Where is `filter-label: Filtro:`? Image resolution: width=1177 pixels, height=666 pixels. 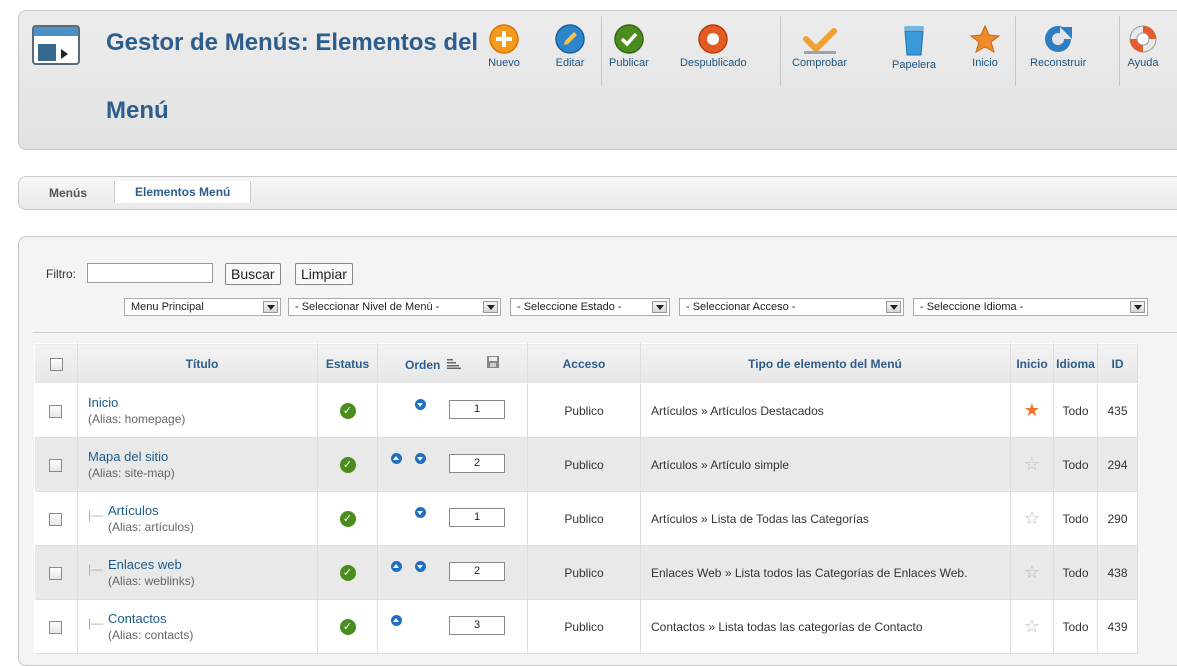
filter-label: Filtro: is located at coordinates (61, 274).